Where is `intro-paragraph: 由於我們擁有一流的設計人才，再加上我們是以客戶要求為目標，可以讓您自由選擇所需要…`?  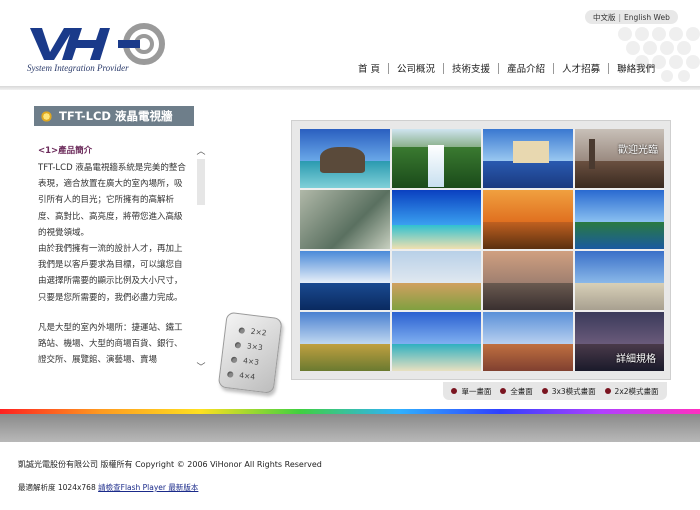 intro-paragraph: 由於我們擁有一流的設計人才，再加上我們是以客戶要求為目標，可以讓您自由選擇所需要… is located at coordinates (110, 273).